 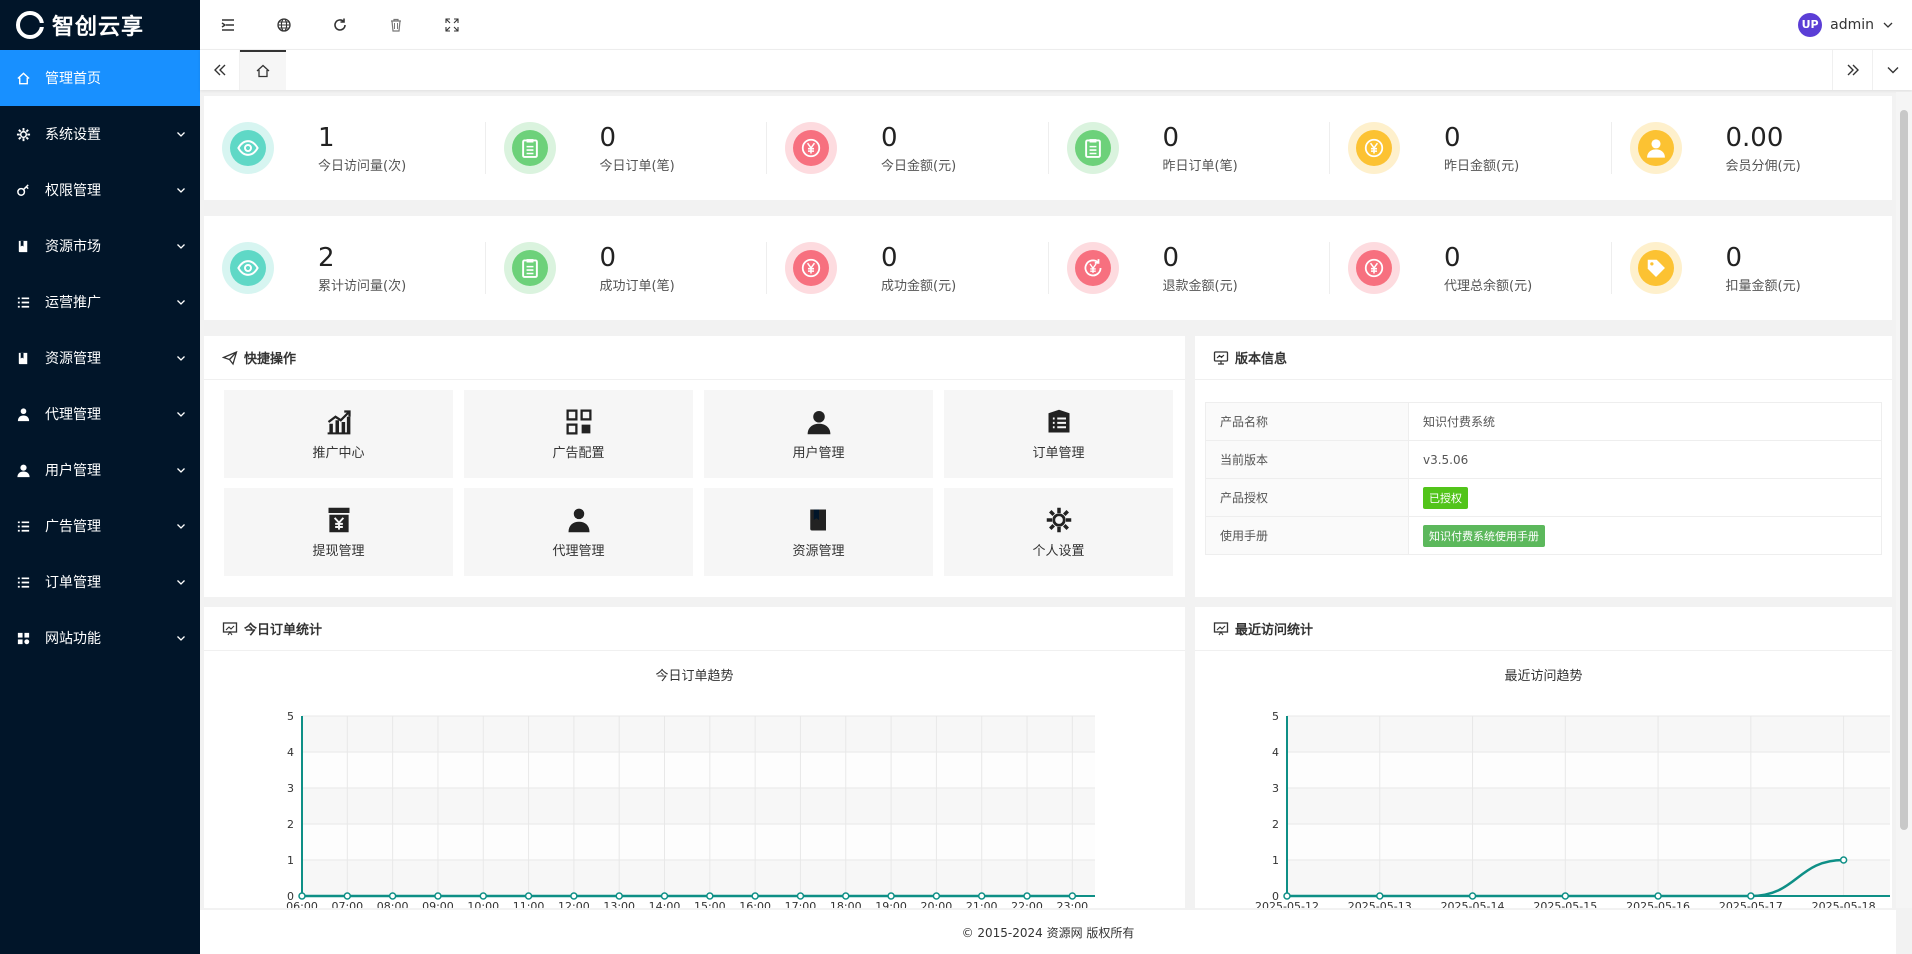 I want to click on brand-logo: 智创云享, so click(x=100, y=25).